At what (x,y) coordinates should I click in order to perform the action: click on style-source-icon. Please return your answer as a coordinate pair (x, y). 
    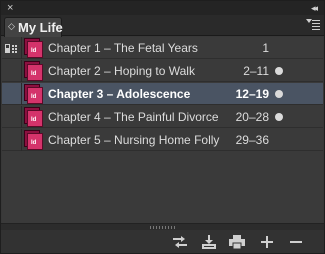
    Looking at the image, I should click on (11, 48).